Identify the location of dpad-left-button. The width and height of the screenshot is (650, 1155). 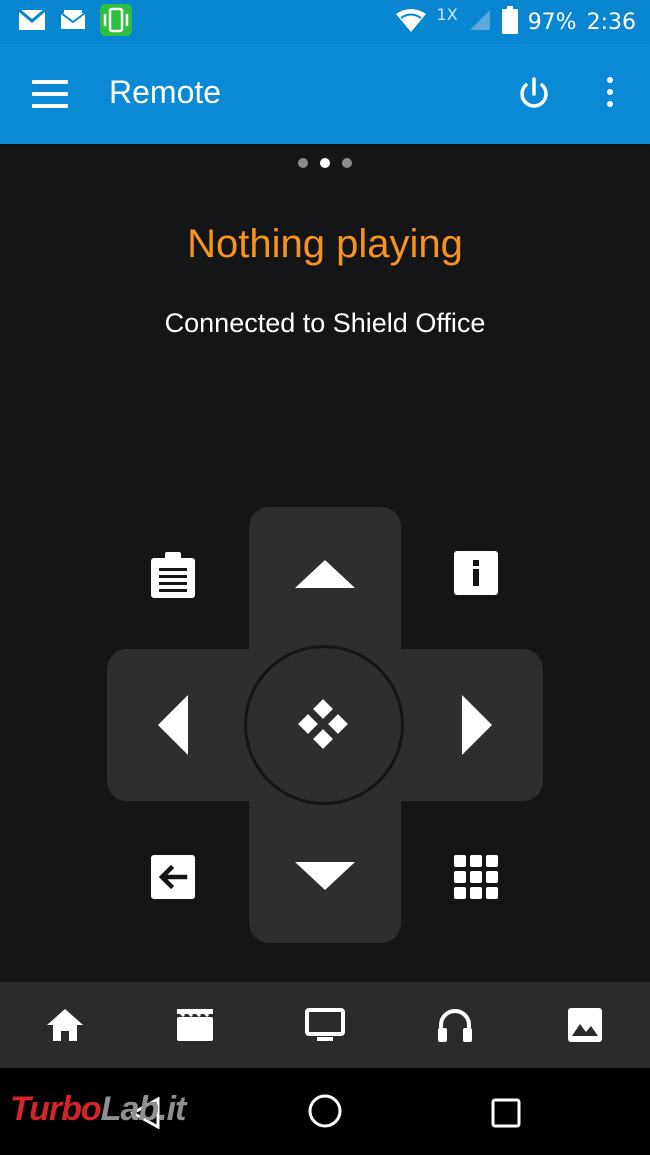
(173, 725).